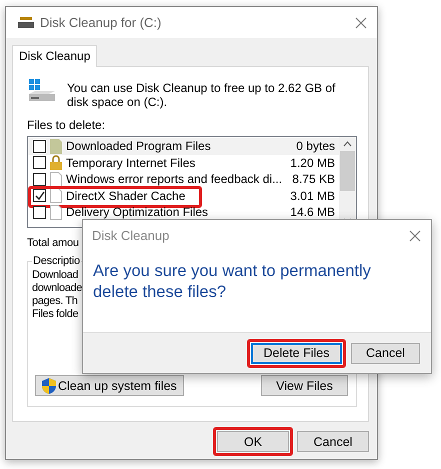  What do you see at coordinates (55, 314) in the screenshot?
I see `description-text: Files folde` at bounding box center [55, 314].